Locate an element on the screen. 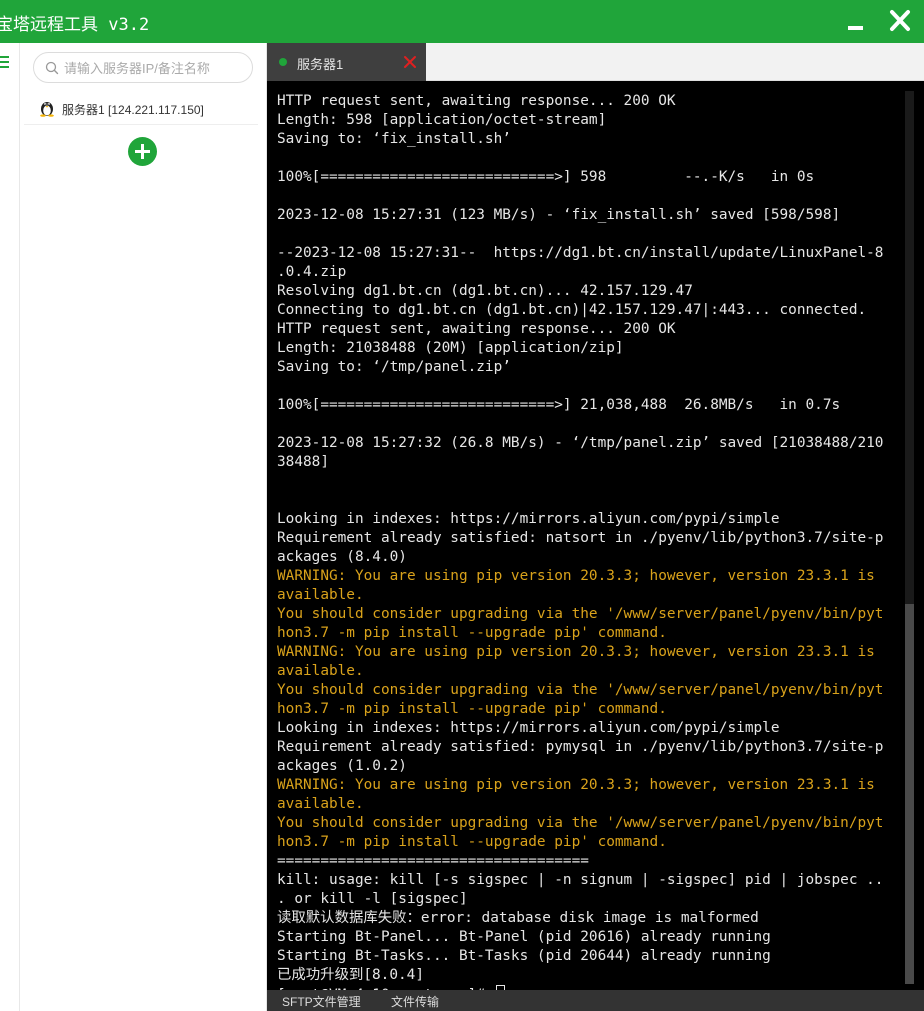  left-strip is located at coordinates (10, 527).